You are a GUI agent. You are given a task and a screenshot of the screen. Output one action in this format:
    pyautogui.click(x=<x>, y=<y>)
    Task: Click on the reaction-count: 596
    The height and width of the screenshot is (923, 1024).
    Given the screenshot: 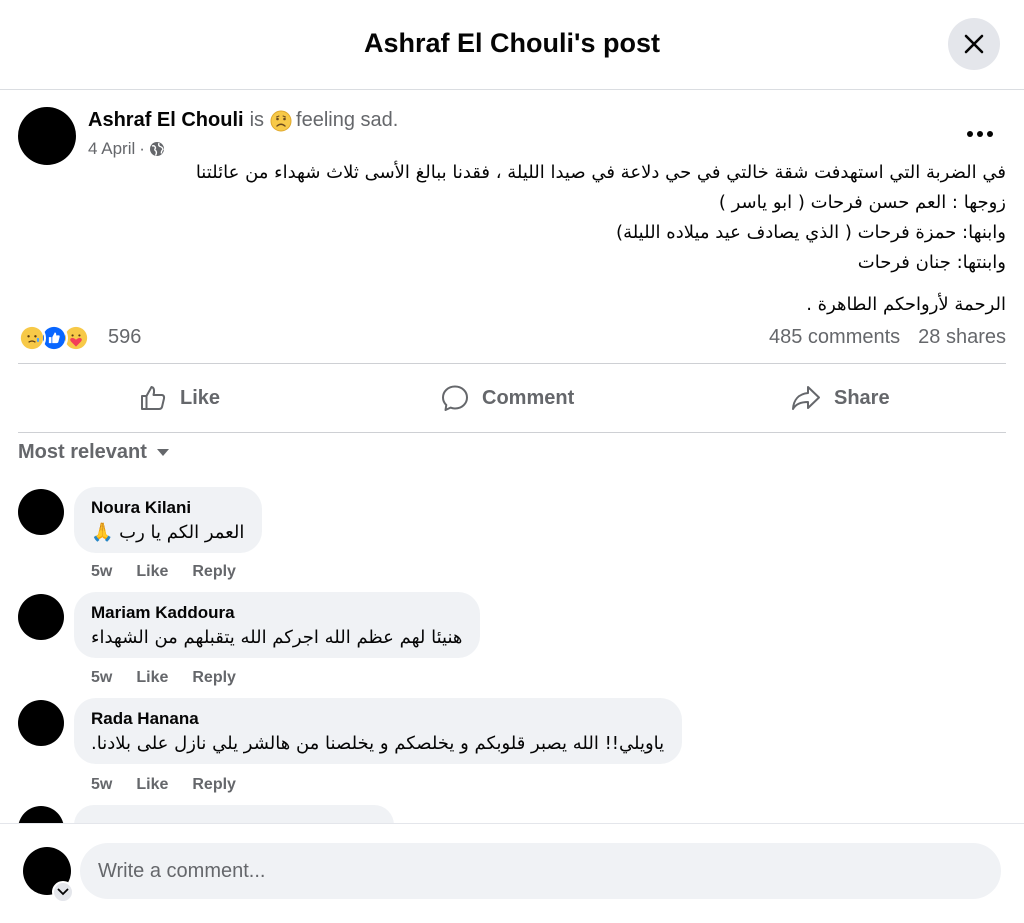 What is the action you would take?
    pyautogui.click(x=124, y=337)
    